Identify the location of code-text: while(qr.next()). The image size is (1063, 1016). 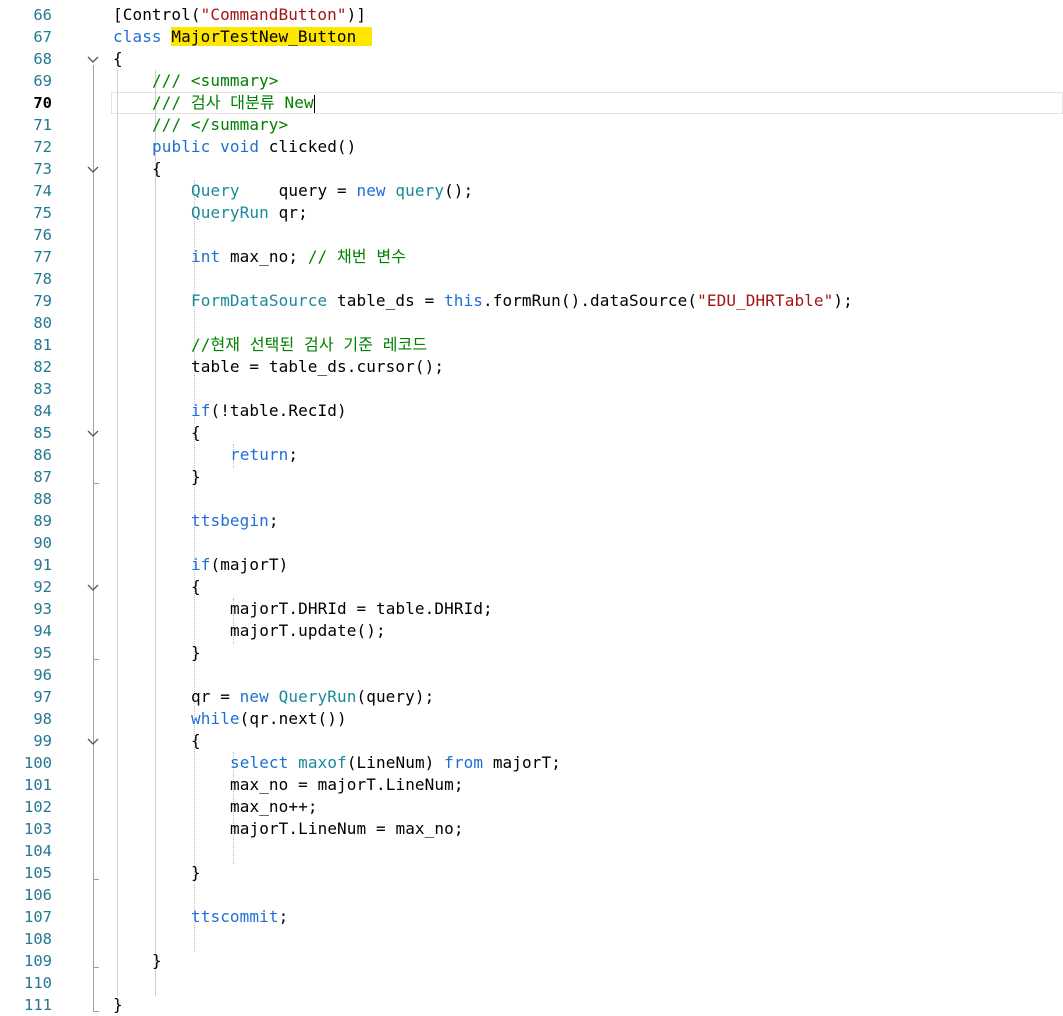
(269, 719).